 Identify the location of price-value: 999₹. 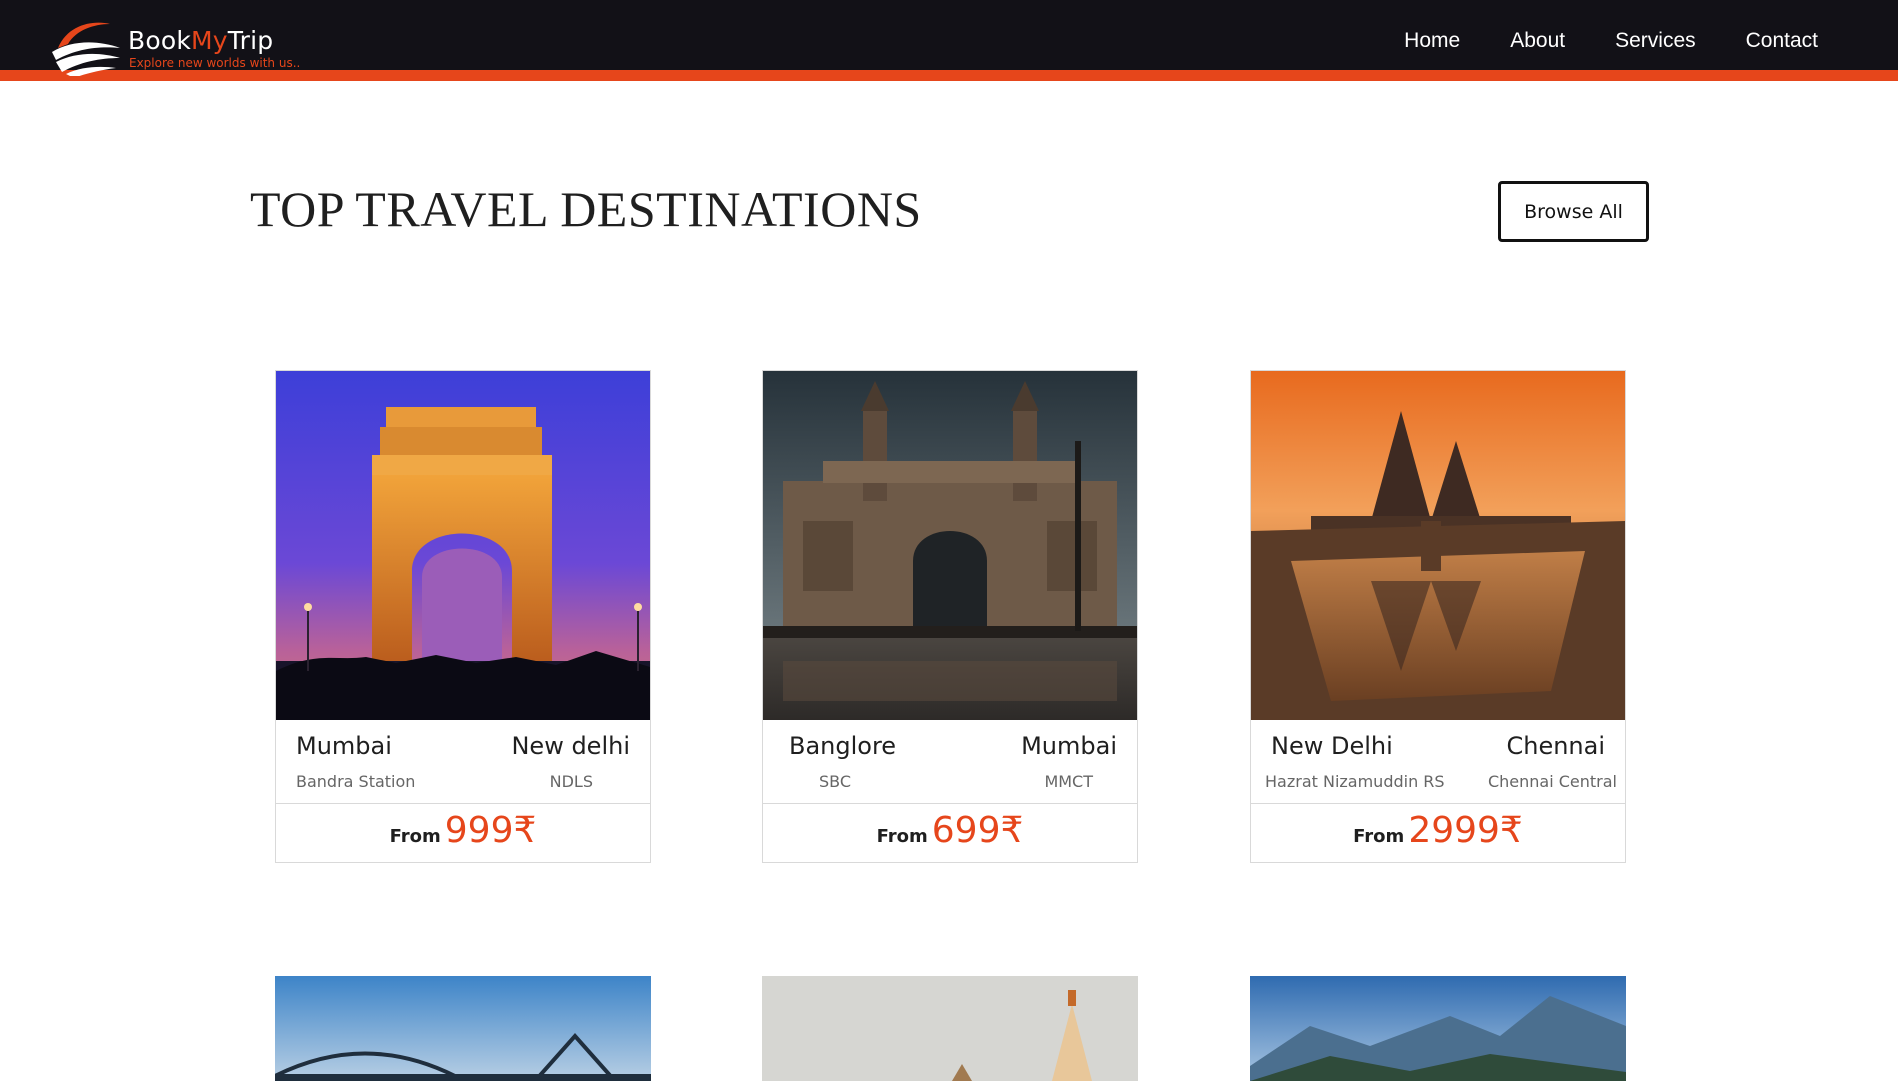
(490, 830).